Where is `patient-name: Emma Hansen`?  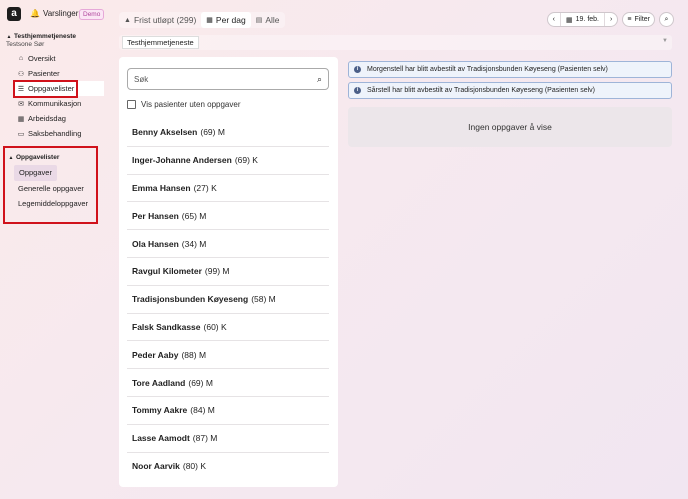
patient-name: Emma Hansen is located at coordinates (161, 187).